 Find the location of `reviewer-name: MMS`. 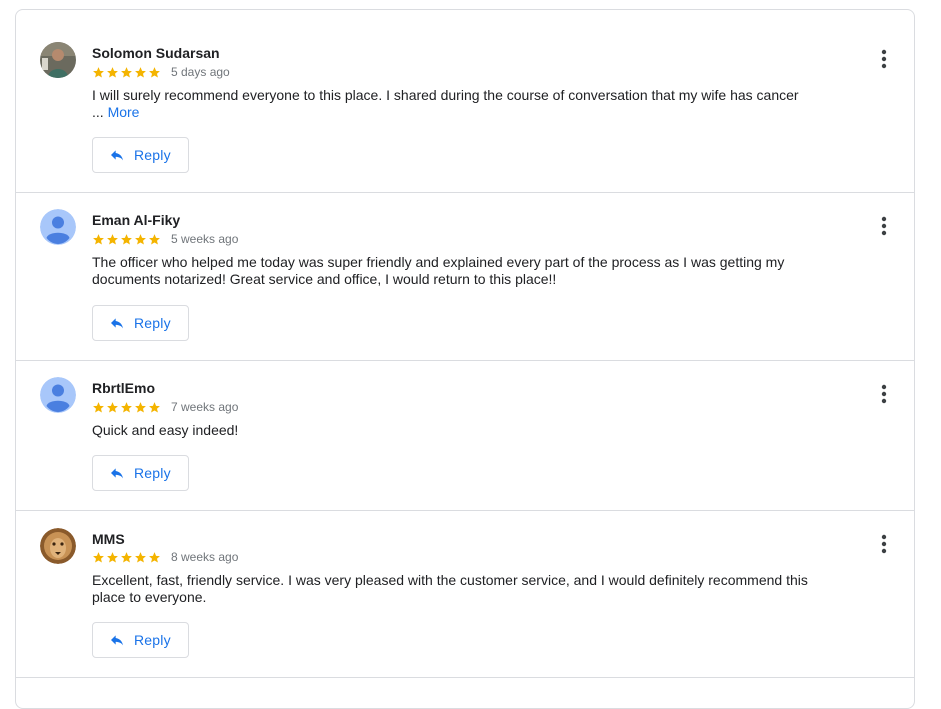

reviewer-name: MMS is located at coordinates (108, 539).